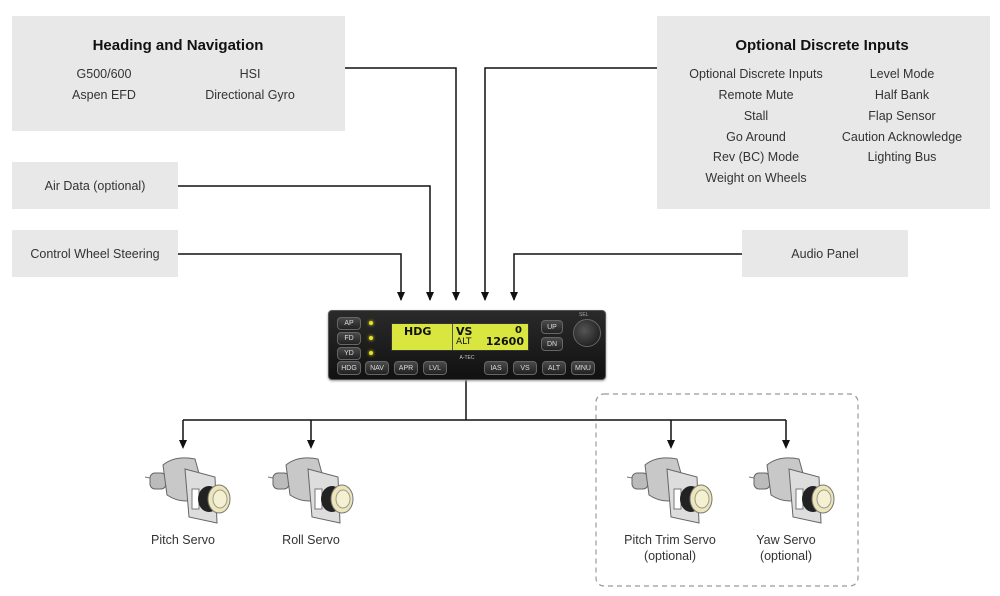 This screenshot has width=1000, height=596. I want to click on yaw-optional-note: (optional), so click(786, 556).